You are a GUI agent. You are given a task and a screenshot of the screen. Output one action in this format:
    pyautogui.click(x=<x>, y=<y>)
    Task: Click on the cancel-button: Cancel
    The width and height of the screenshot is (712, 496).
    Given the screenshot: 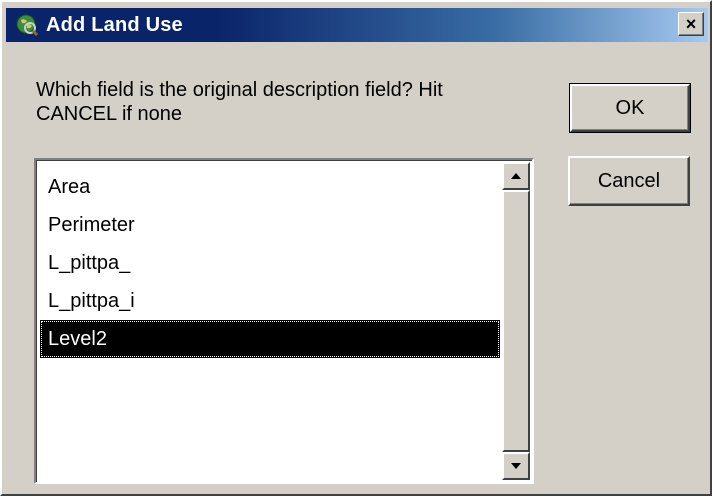 What is the action you would take?
    pyautogui.click(x=629, y=181)
    